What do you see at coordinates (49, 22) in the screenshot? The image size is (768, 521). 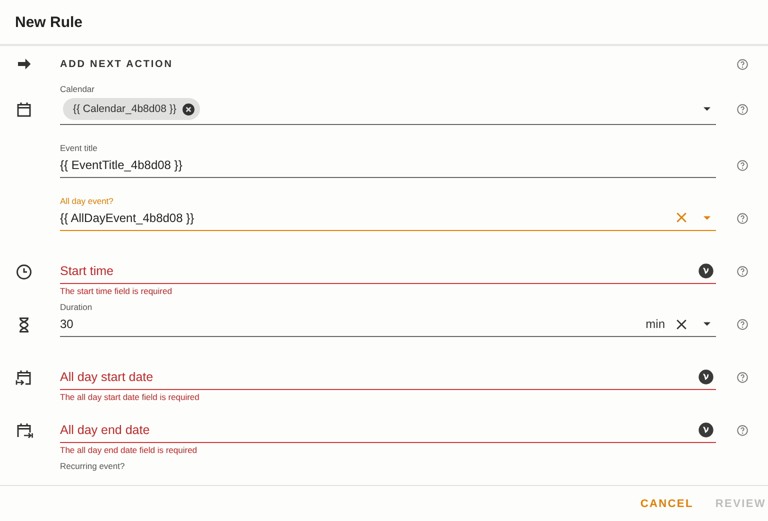 I see `dialog-title: New Rule` at bounding box center [49, 22].